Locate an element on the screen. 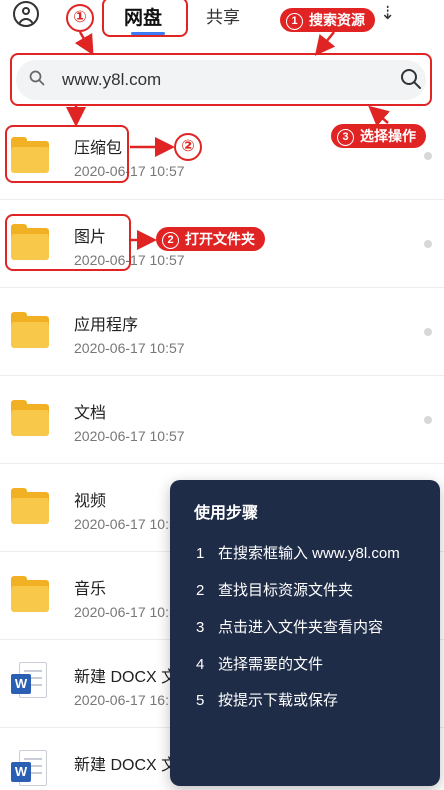  list-item: 文档 2020-06-17 10:57 is located at coordinates (222, 420).